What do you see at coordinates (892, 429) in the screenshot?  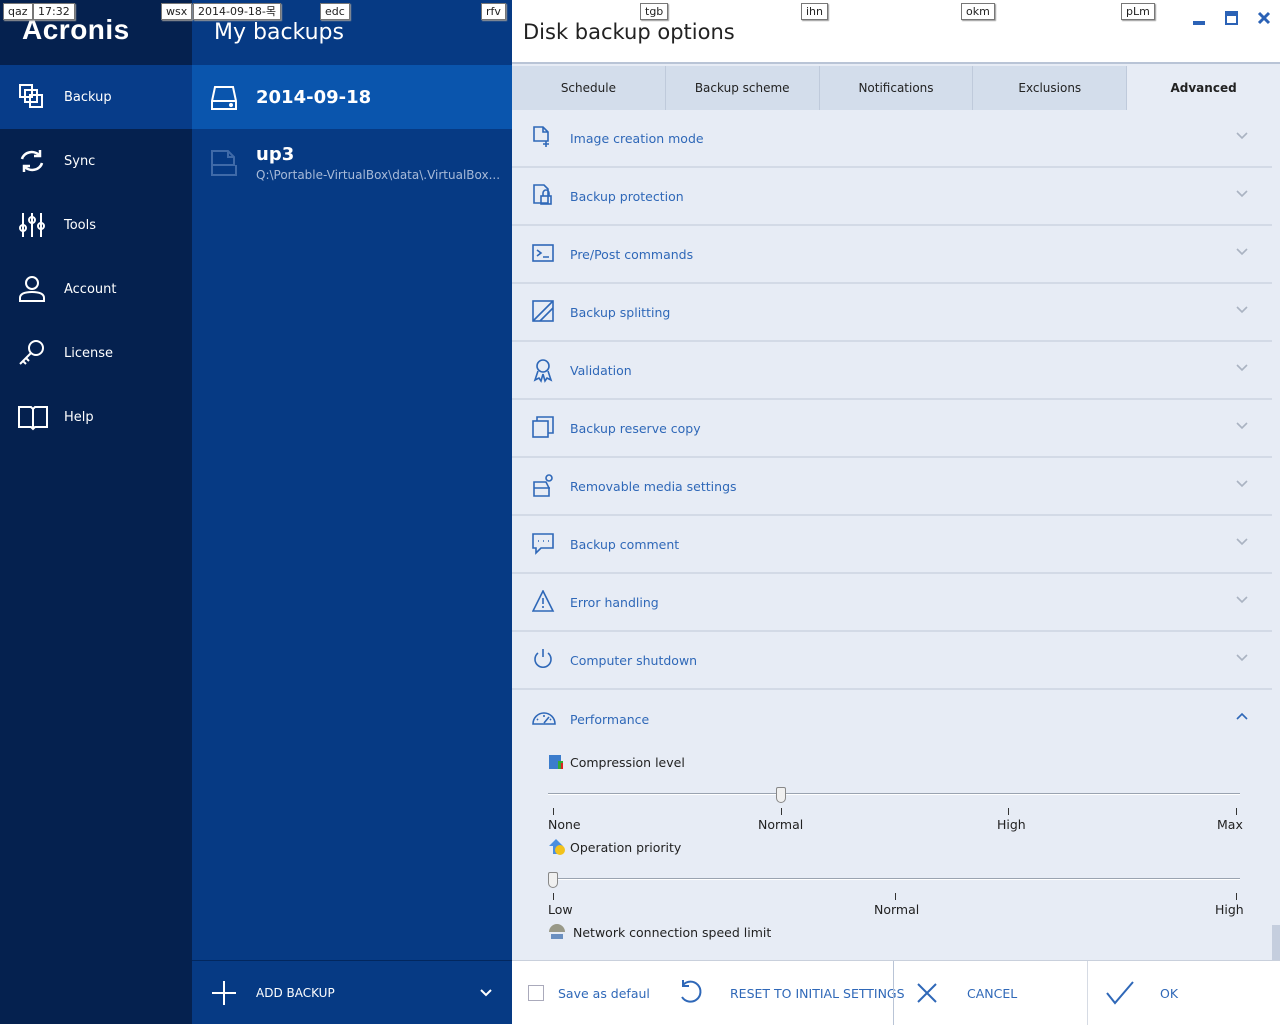 I see `section-backup-reserve-copy: Backup reserve copy` at bounding box center [892, 429].